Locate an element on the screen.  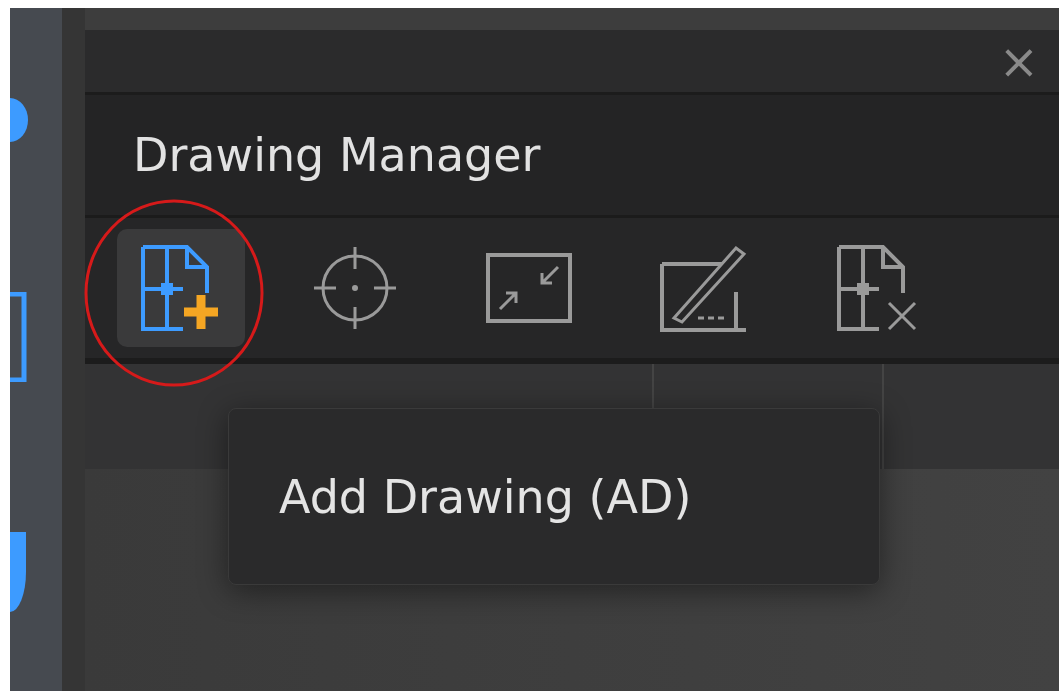
crosshair-icon is located at coordinates (355, 288).